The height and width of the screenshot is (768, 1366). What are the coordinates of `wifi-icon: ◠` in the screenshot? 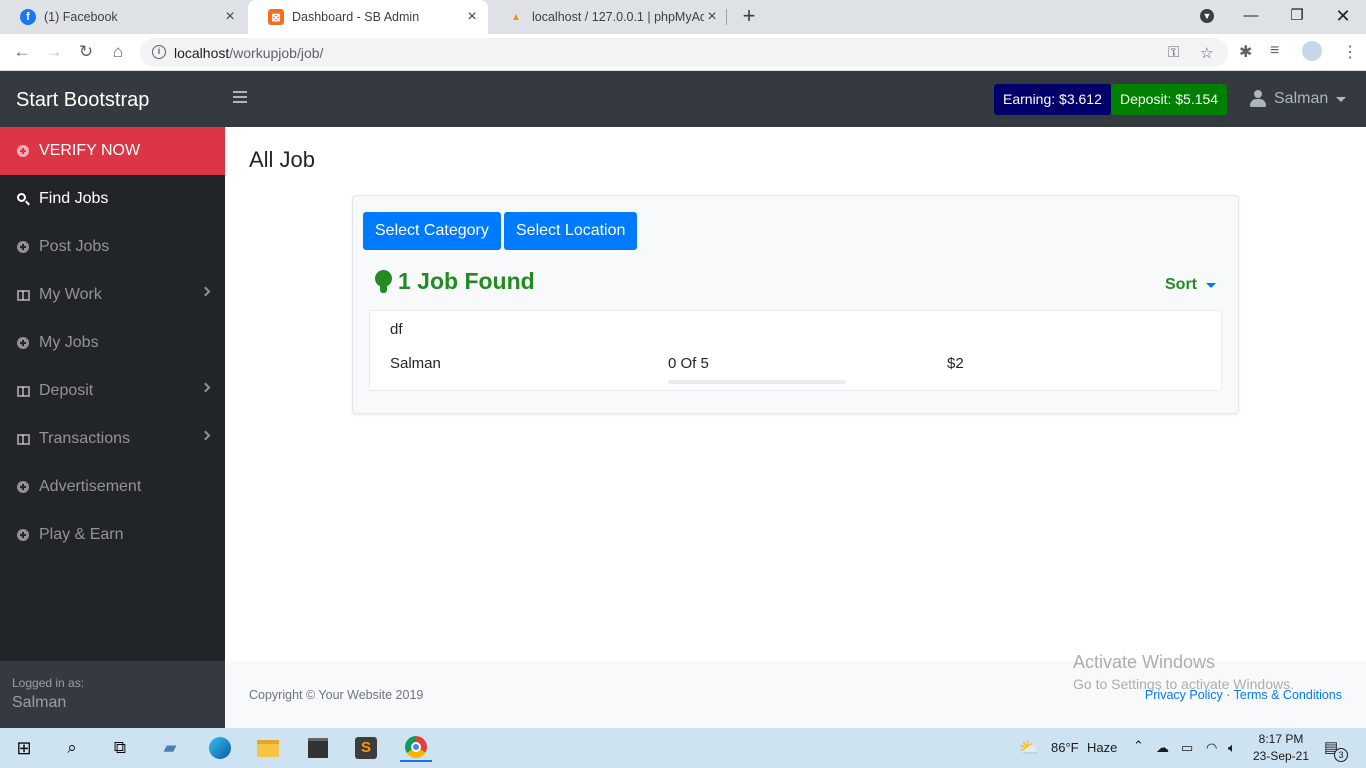 It's located at (1211, 748).